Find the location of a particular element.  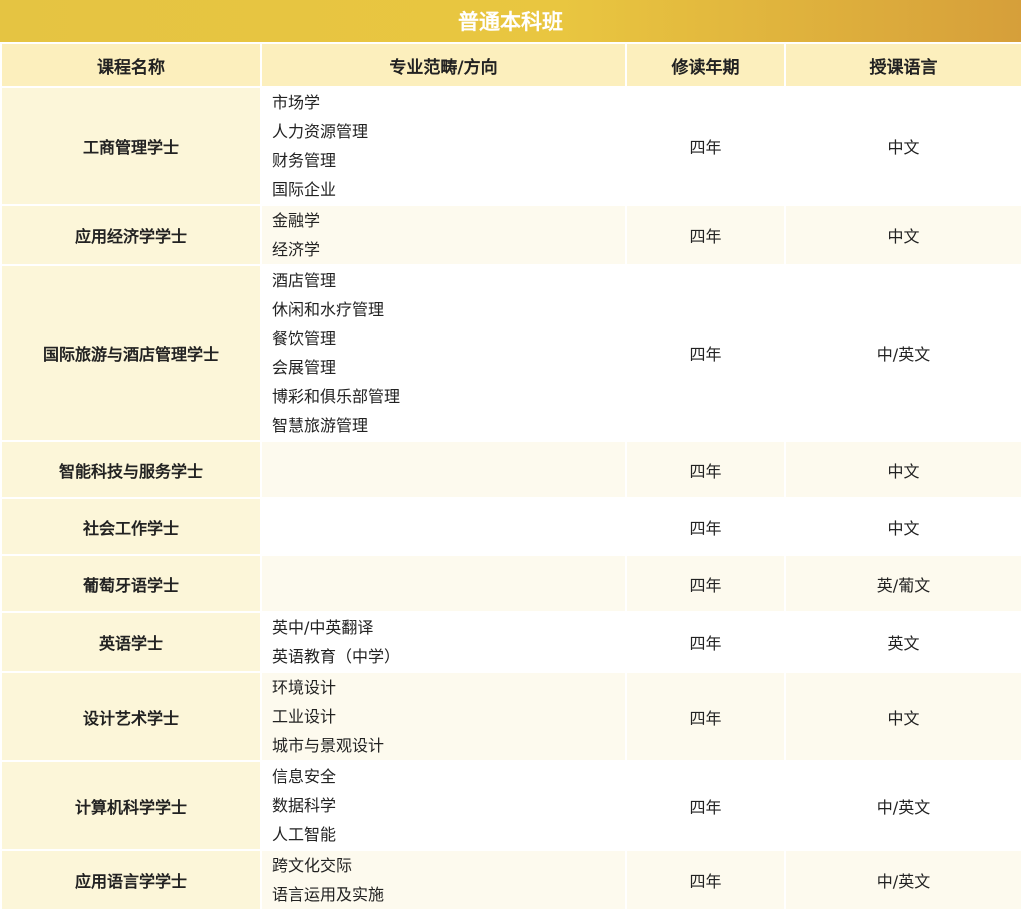

header-specialization: 专业范畴/方向 is located at coordinates (443, 65).